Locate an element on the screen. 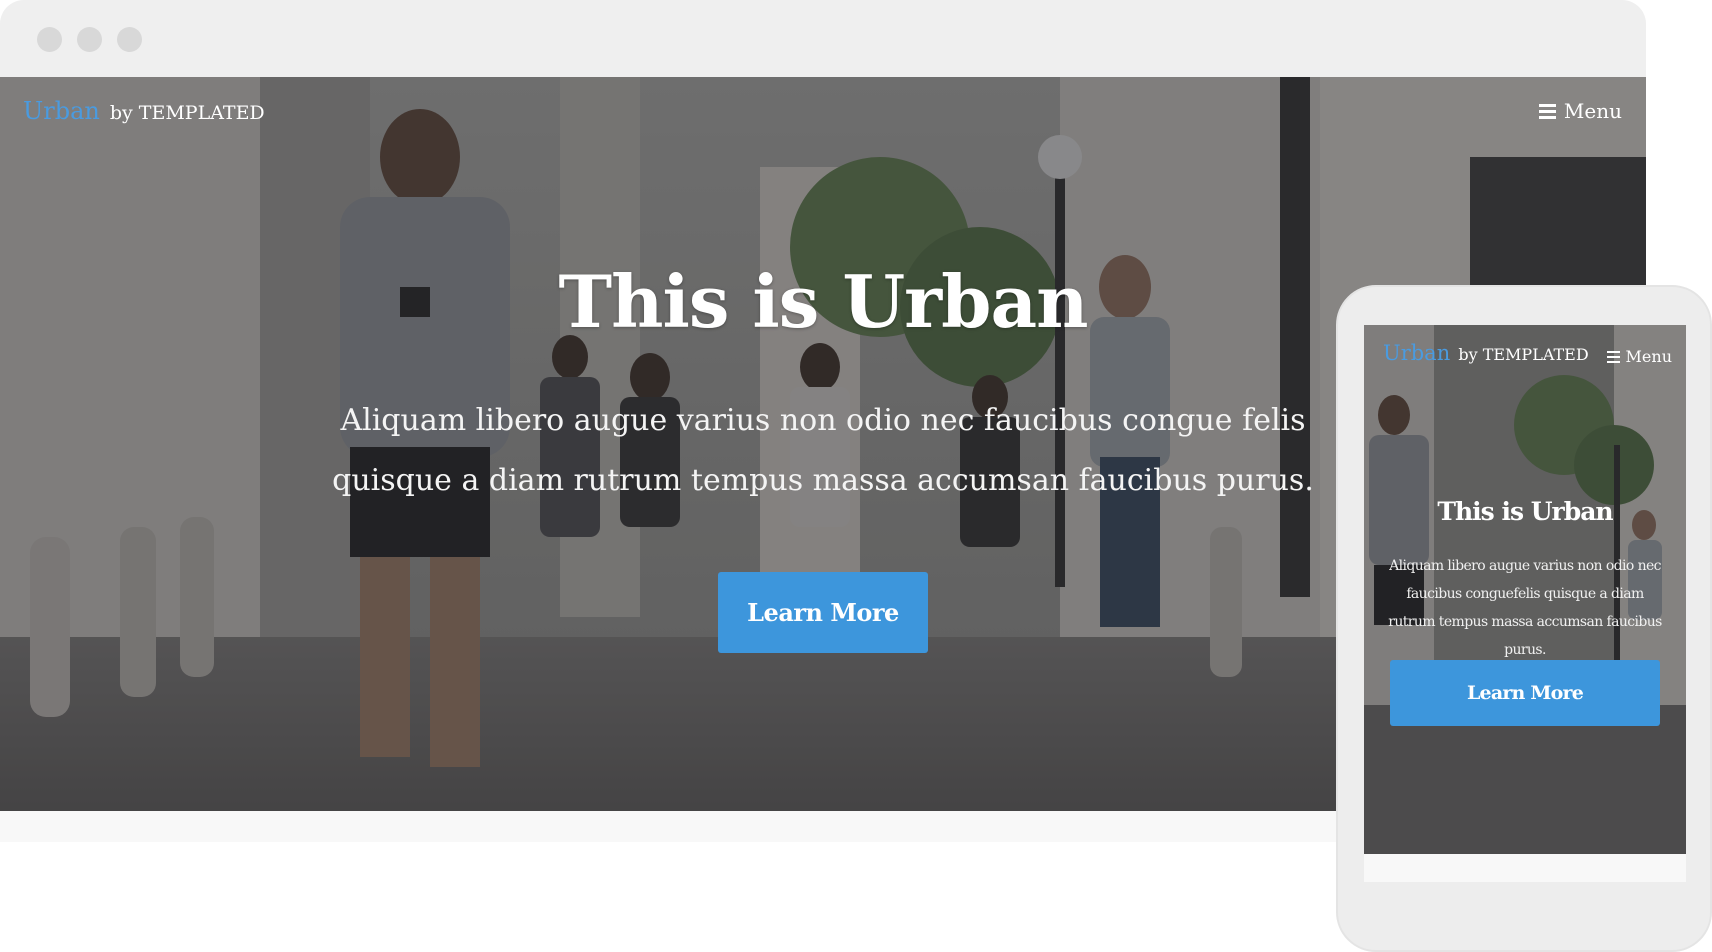 The height and width of the screenshot is (952, 1712). mobile-logo-name: Urban is located at coordinates (1417, 353).